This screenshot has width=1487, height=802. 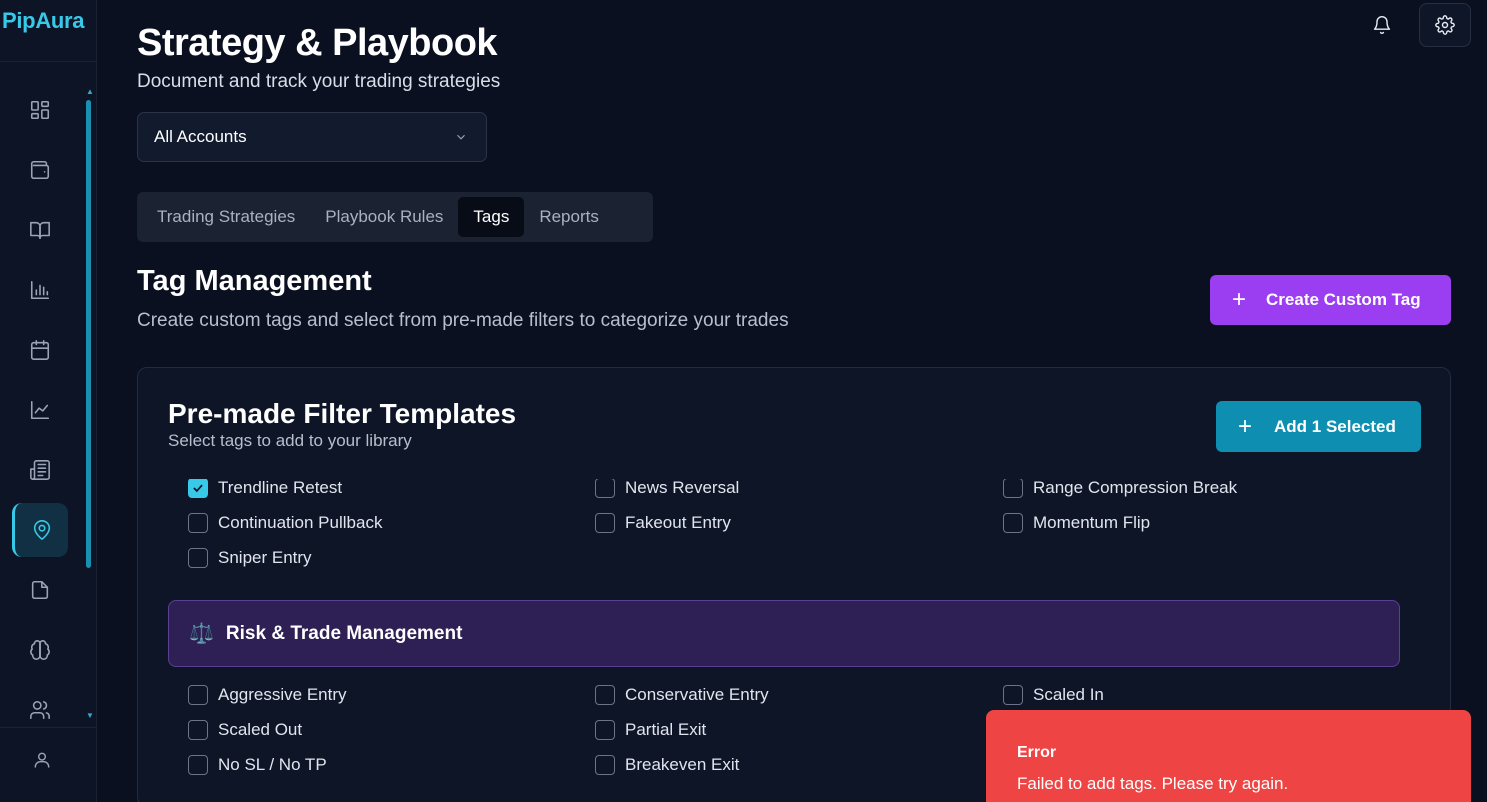 What do you see at coordinates (569, 217) in the screenshot?
I see `tab-reports: Reports` at bounding box center [569, 217].